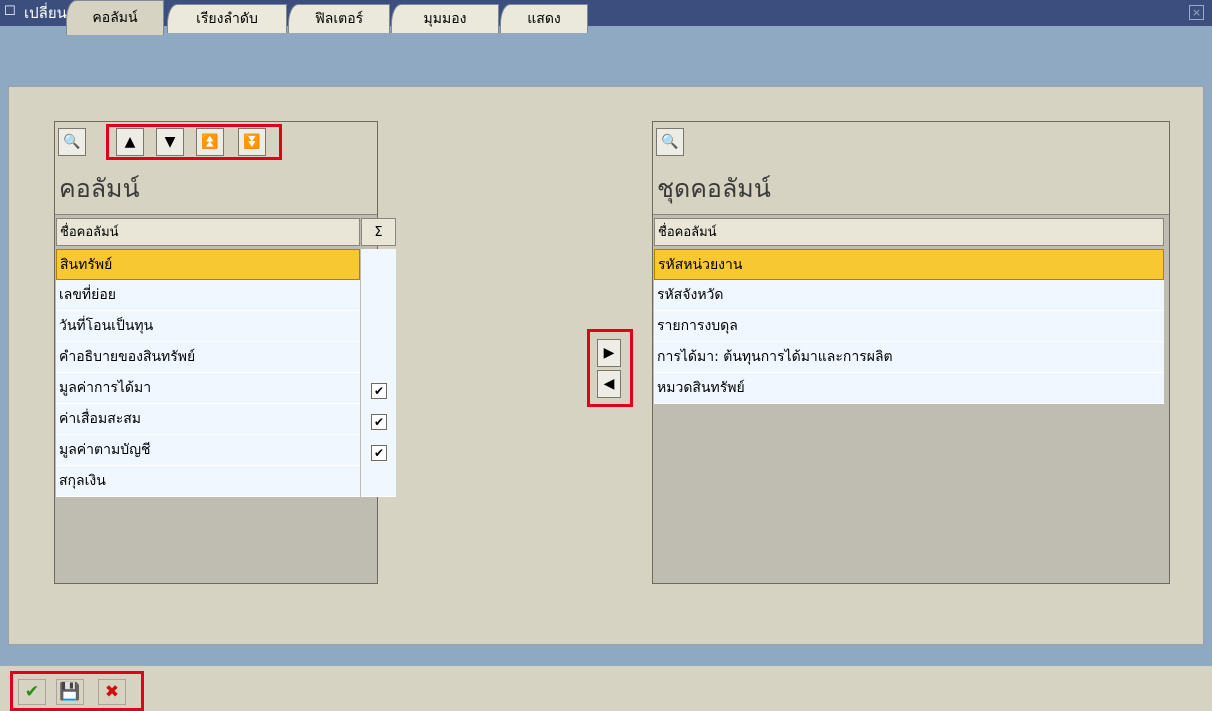  Describe the element at coordinates (194, 142) in the screenshot. I see `move-buttons-highlight` at that location.